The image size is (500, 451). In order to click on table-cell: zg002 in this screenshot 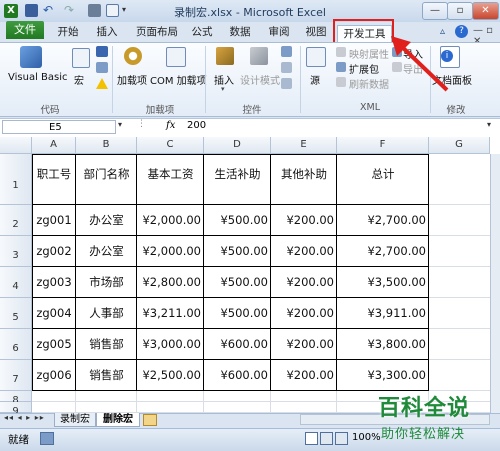, I will do `click(54, 251)`.